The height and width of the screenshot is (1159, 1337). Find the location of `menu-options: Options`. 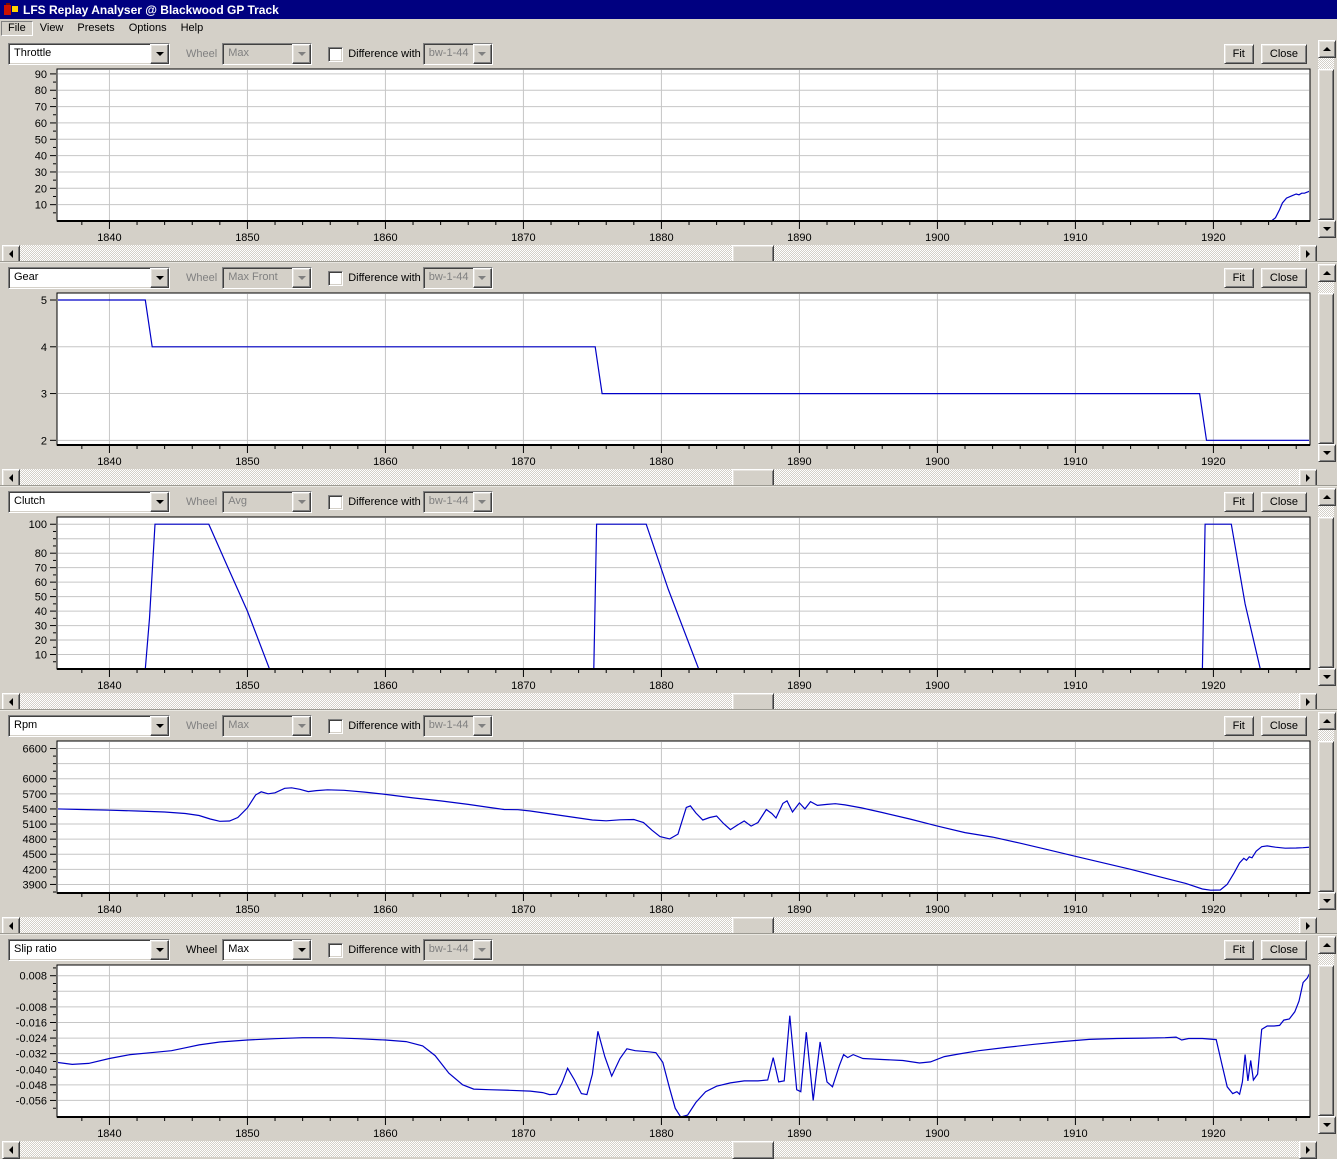

menu-options: Options is located at coordinates (148, 28).